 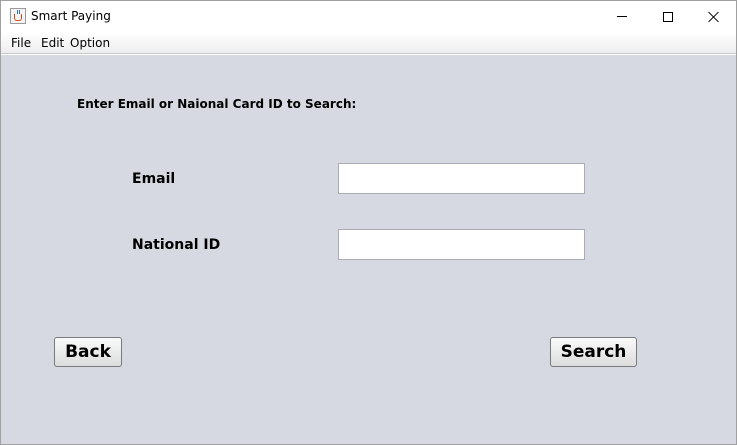 I want to click on menu-file: File, so click(x=21, y=43).